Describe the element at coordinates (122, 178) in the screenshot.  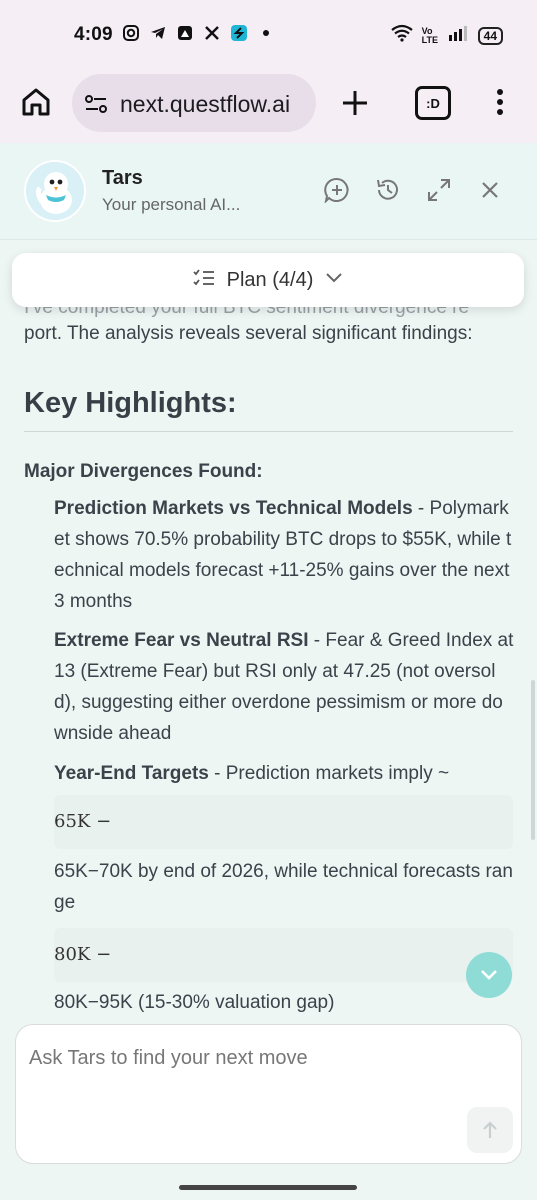
I see `agent-name: Tars` at that location.